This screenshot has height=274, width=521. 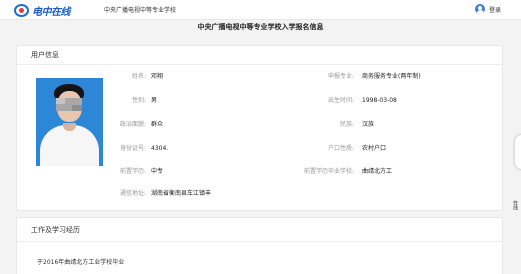 What do you see at coordinates (157, 171) in the screenshot?
I see `prior-education-value: 中专` at bounding box center [157, 171].